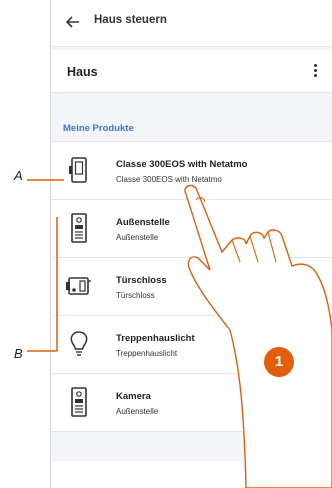 This screenshot has height=488, width=332. Describe the element at coordinates (130, 20) in the screenshot. I see `page-title: Haus steuern` at that location.